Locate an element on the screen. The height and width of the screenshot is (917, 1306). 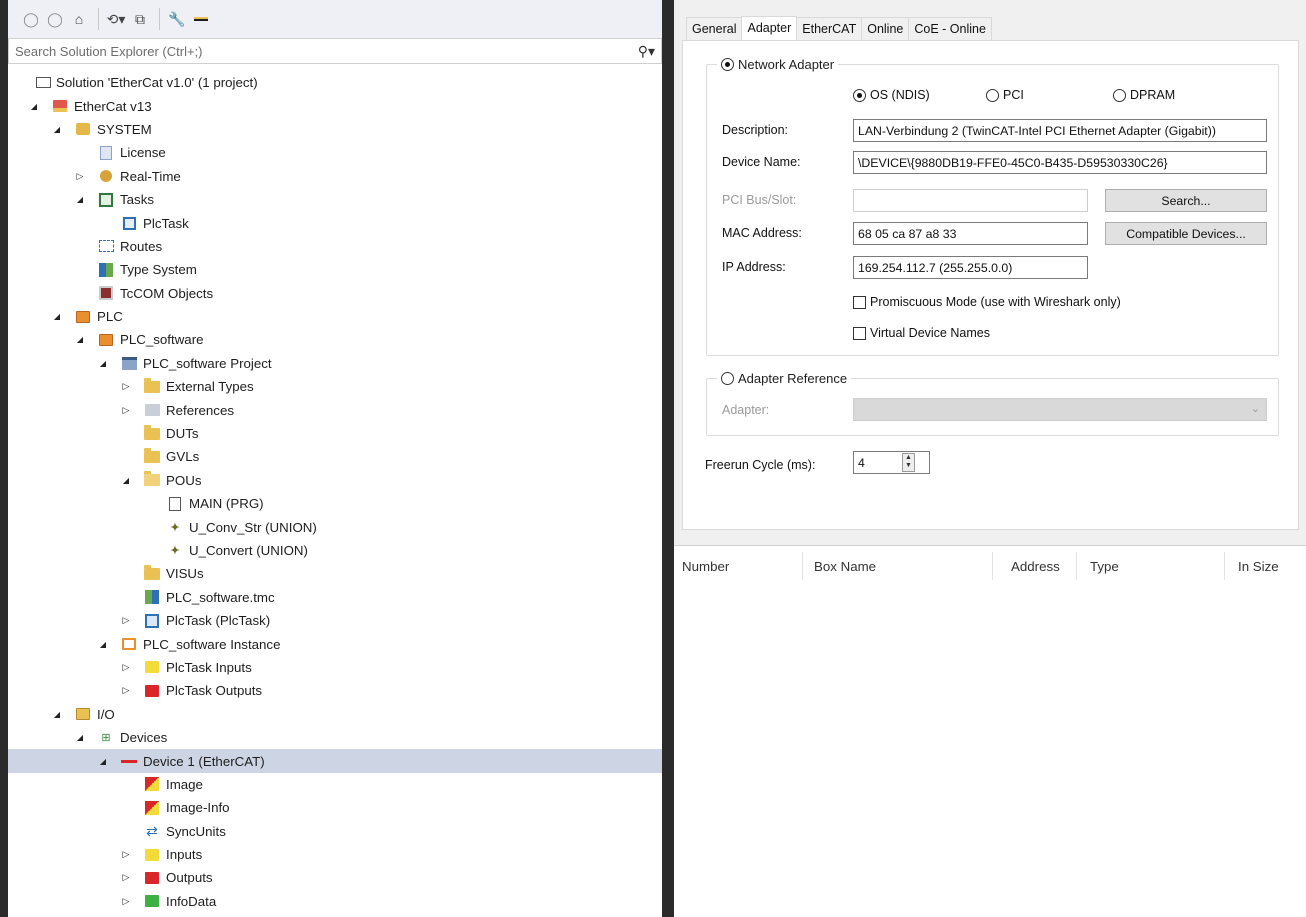
tab-online: Online is located at coordinates (885, 29).